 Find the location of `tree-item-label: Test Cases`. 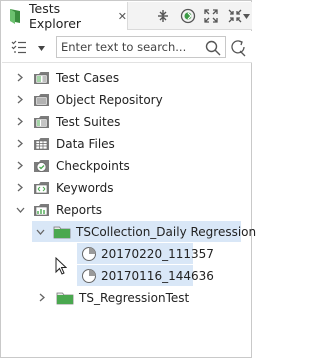

tree-item-label: Test Cases is located at coordinates (88, 77).